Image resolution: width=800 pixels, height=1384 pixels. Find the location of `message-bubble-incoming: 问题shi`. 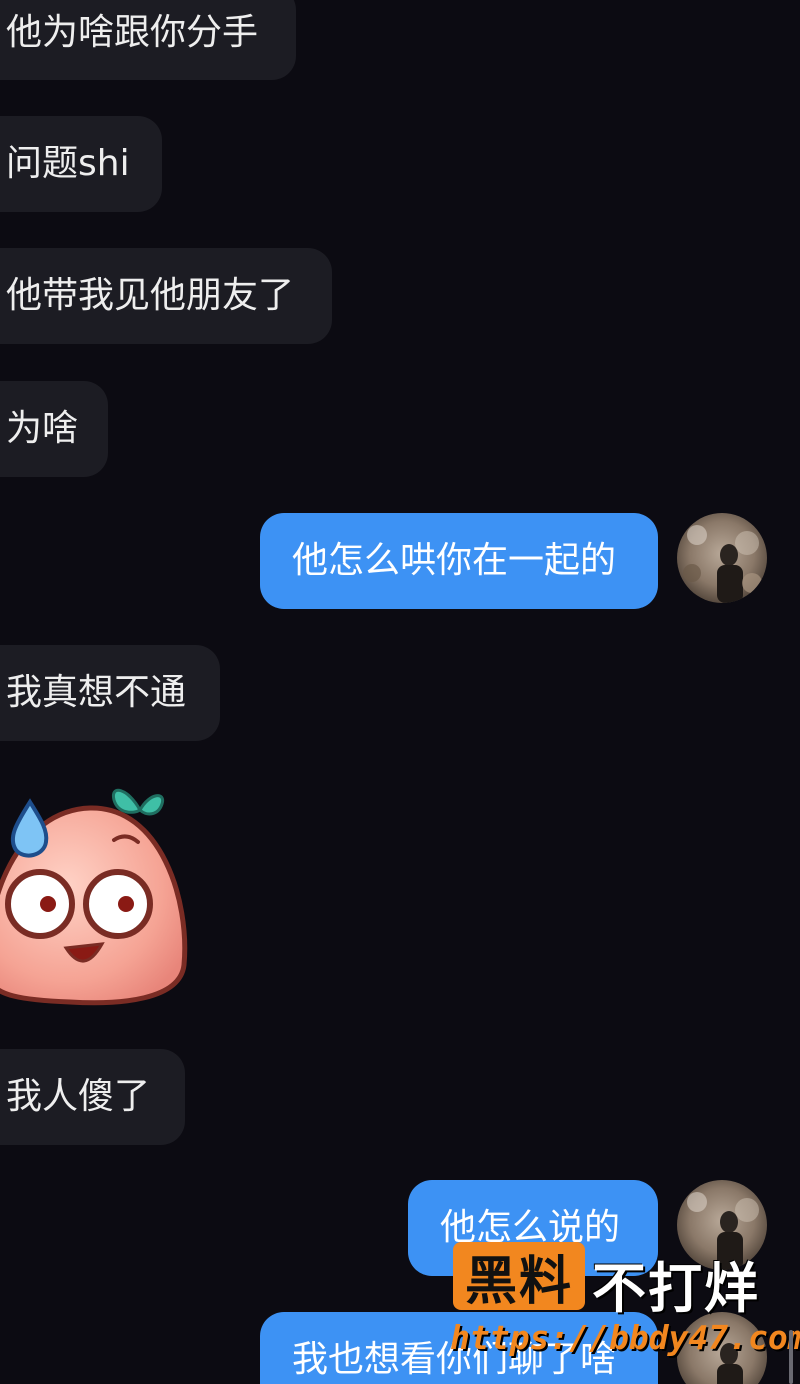

message-bubble-incoming: 问题shi is located at coordinates (81, 164).